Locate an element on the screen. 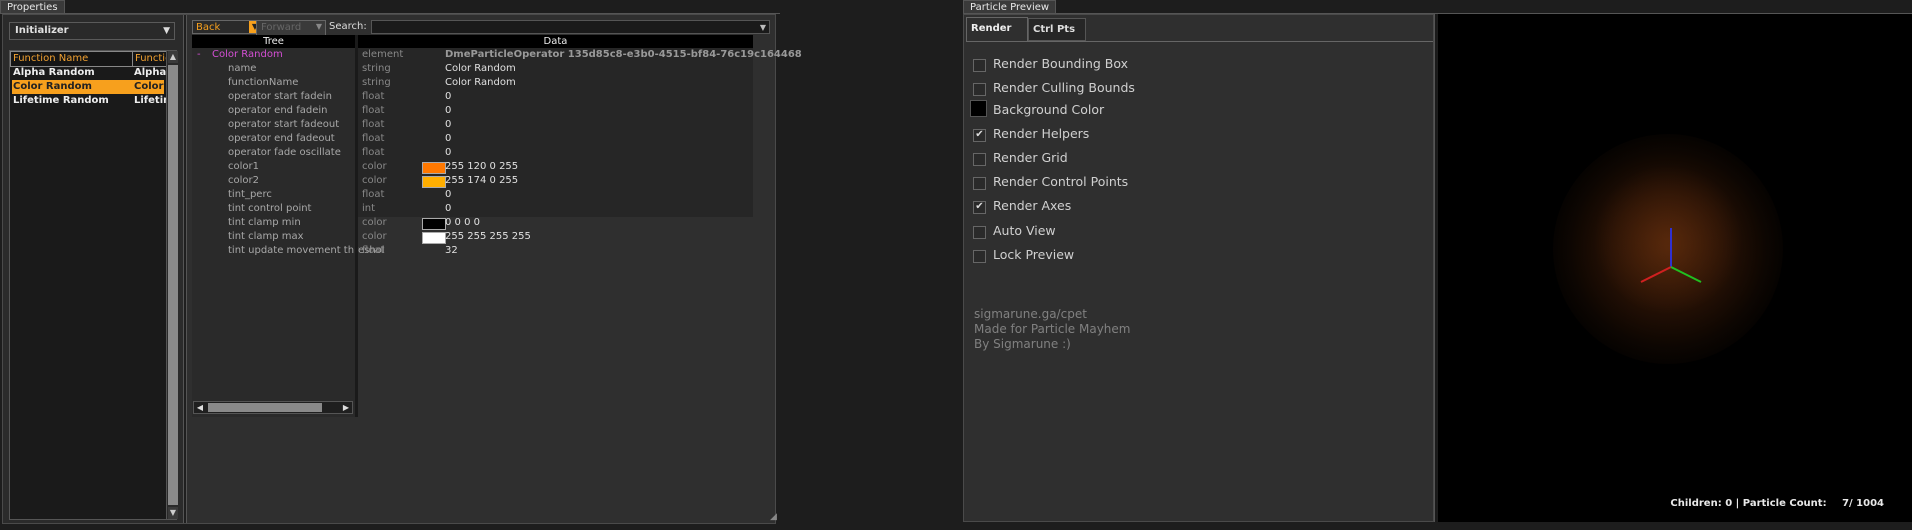 This screenshot has height=530, width=1912. option-lock-preview: Lock Preview is located at coordinates (1194, 257).